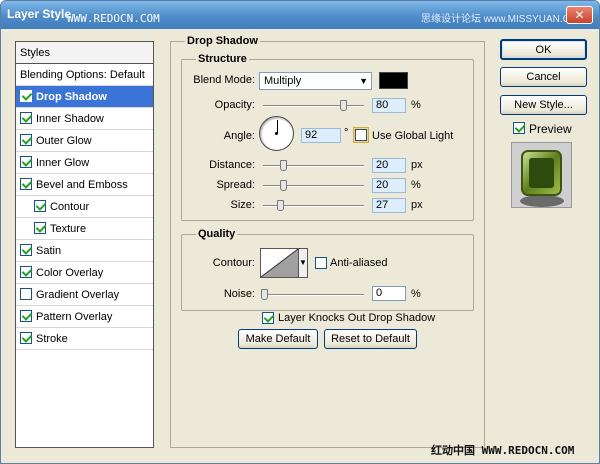 This screenshot has width=600, height=464. I want to click on sidebar-item-texture: Texture, so click(84, 229).